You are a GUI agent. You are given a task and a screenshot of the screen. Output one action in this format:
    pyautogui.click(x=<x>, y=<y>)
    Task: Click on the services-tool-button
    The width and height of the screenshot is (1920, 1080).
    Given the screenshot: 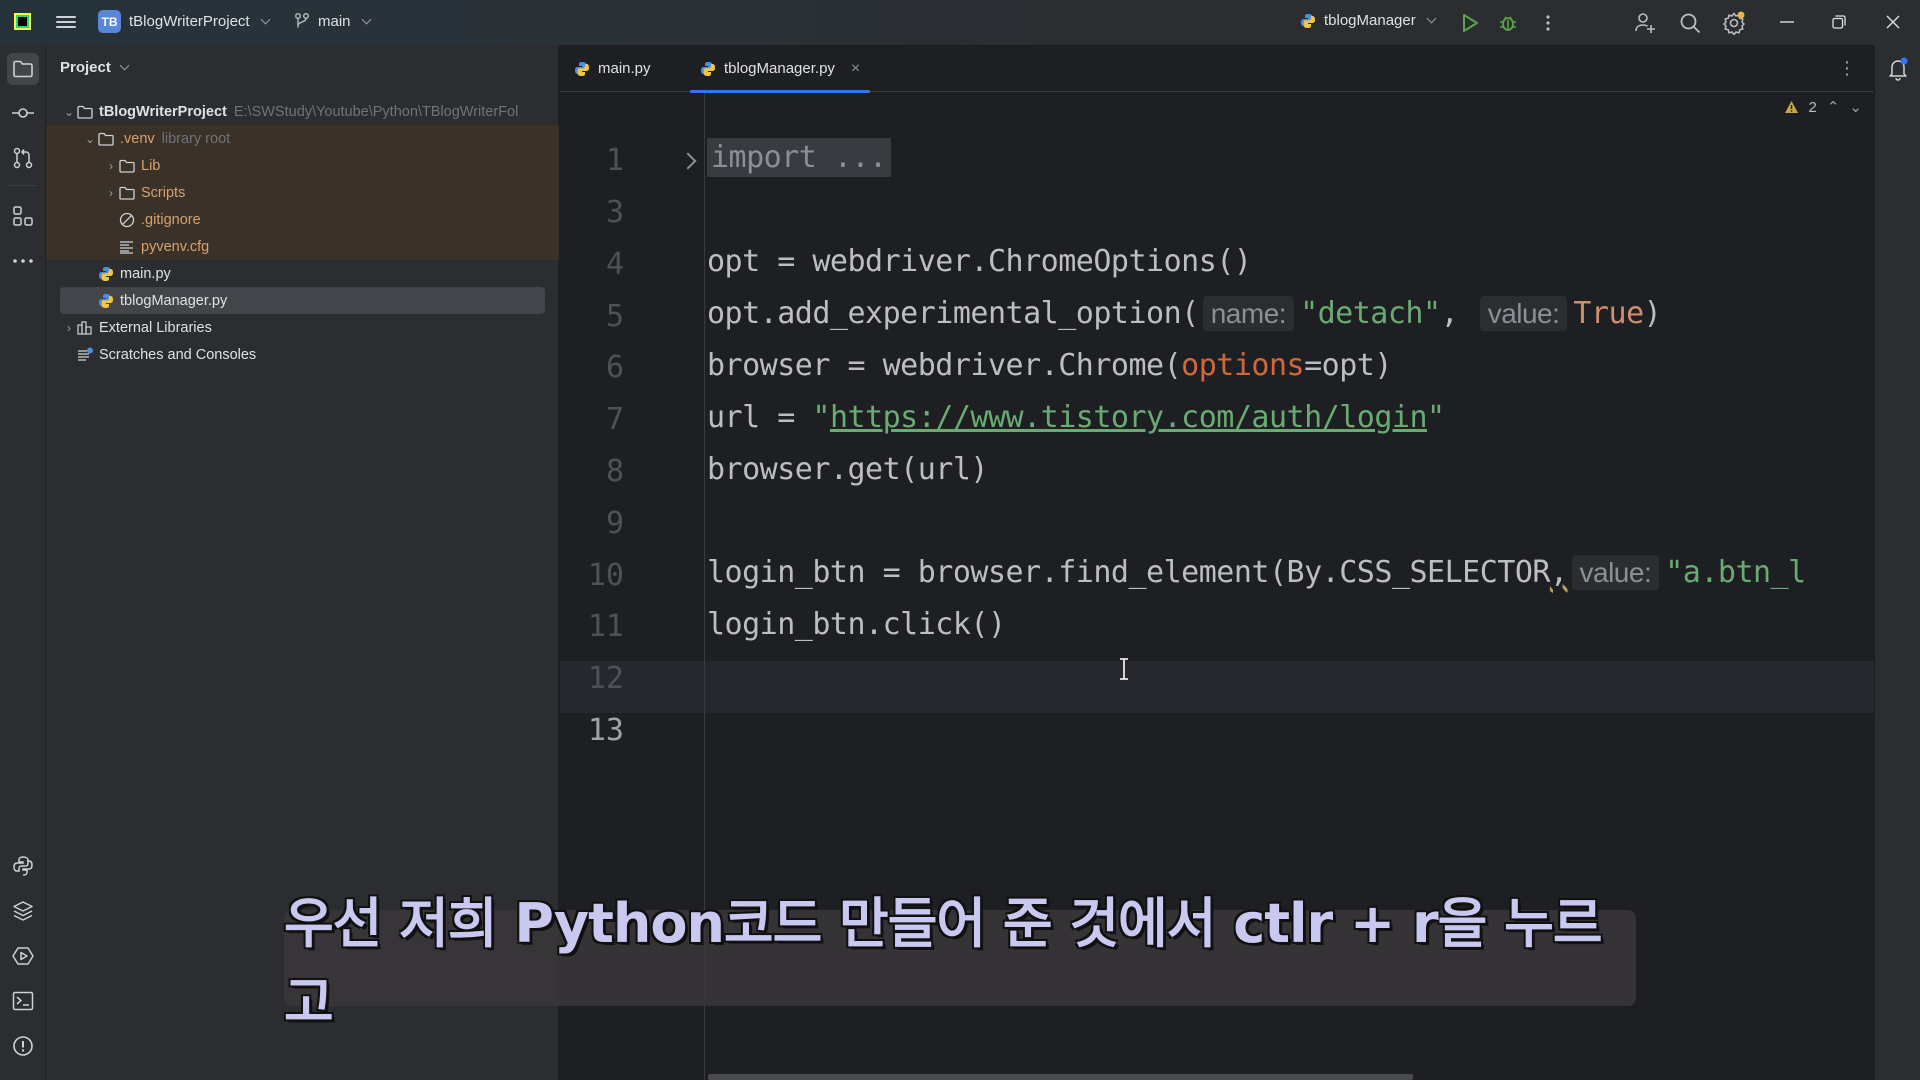 What is the action you would take?
    pyautogui.click(x=23, y=956)
    